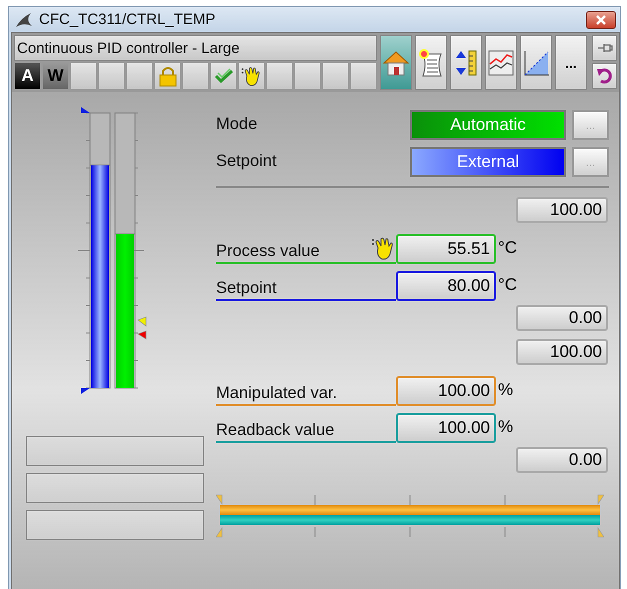 The width and height of the screenshot is (627, 589). I want to click on value-field: 80.00, so click(446, 286).